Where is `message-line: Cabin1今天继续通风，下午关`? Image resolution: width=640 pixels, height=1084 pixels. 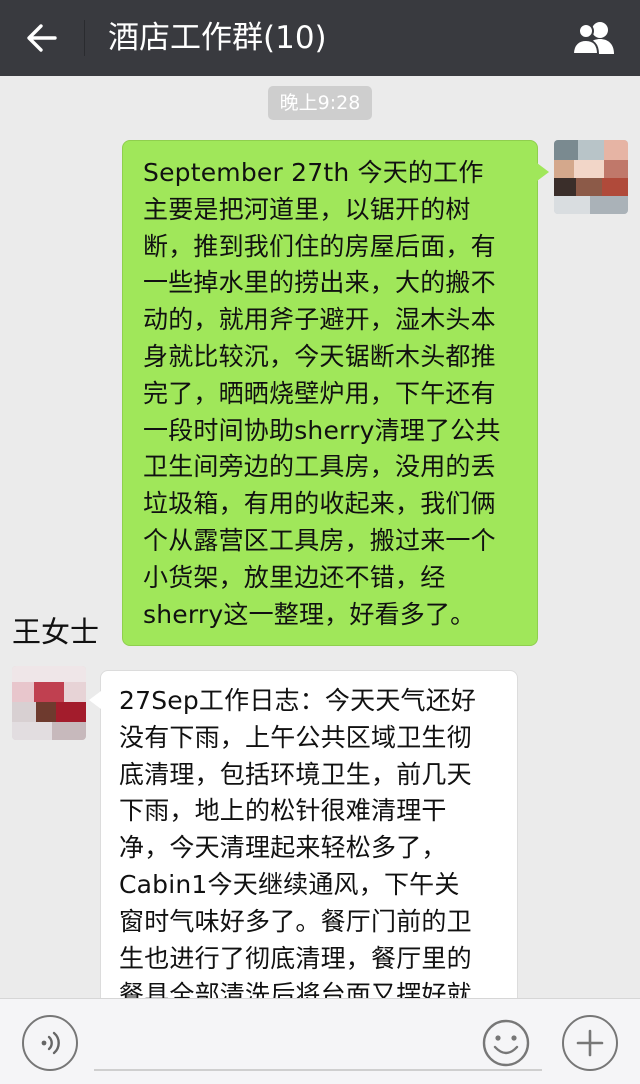
message-line: Cabin1今天继续通风，下午关 is located at coordinates (289, 884).